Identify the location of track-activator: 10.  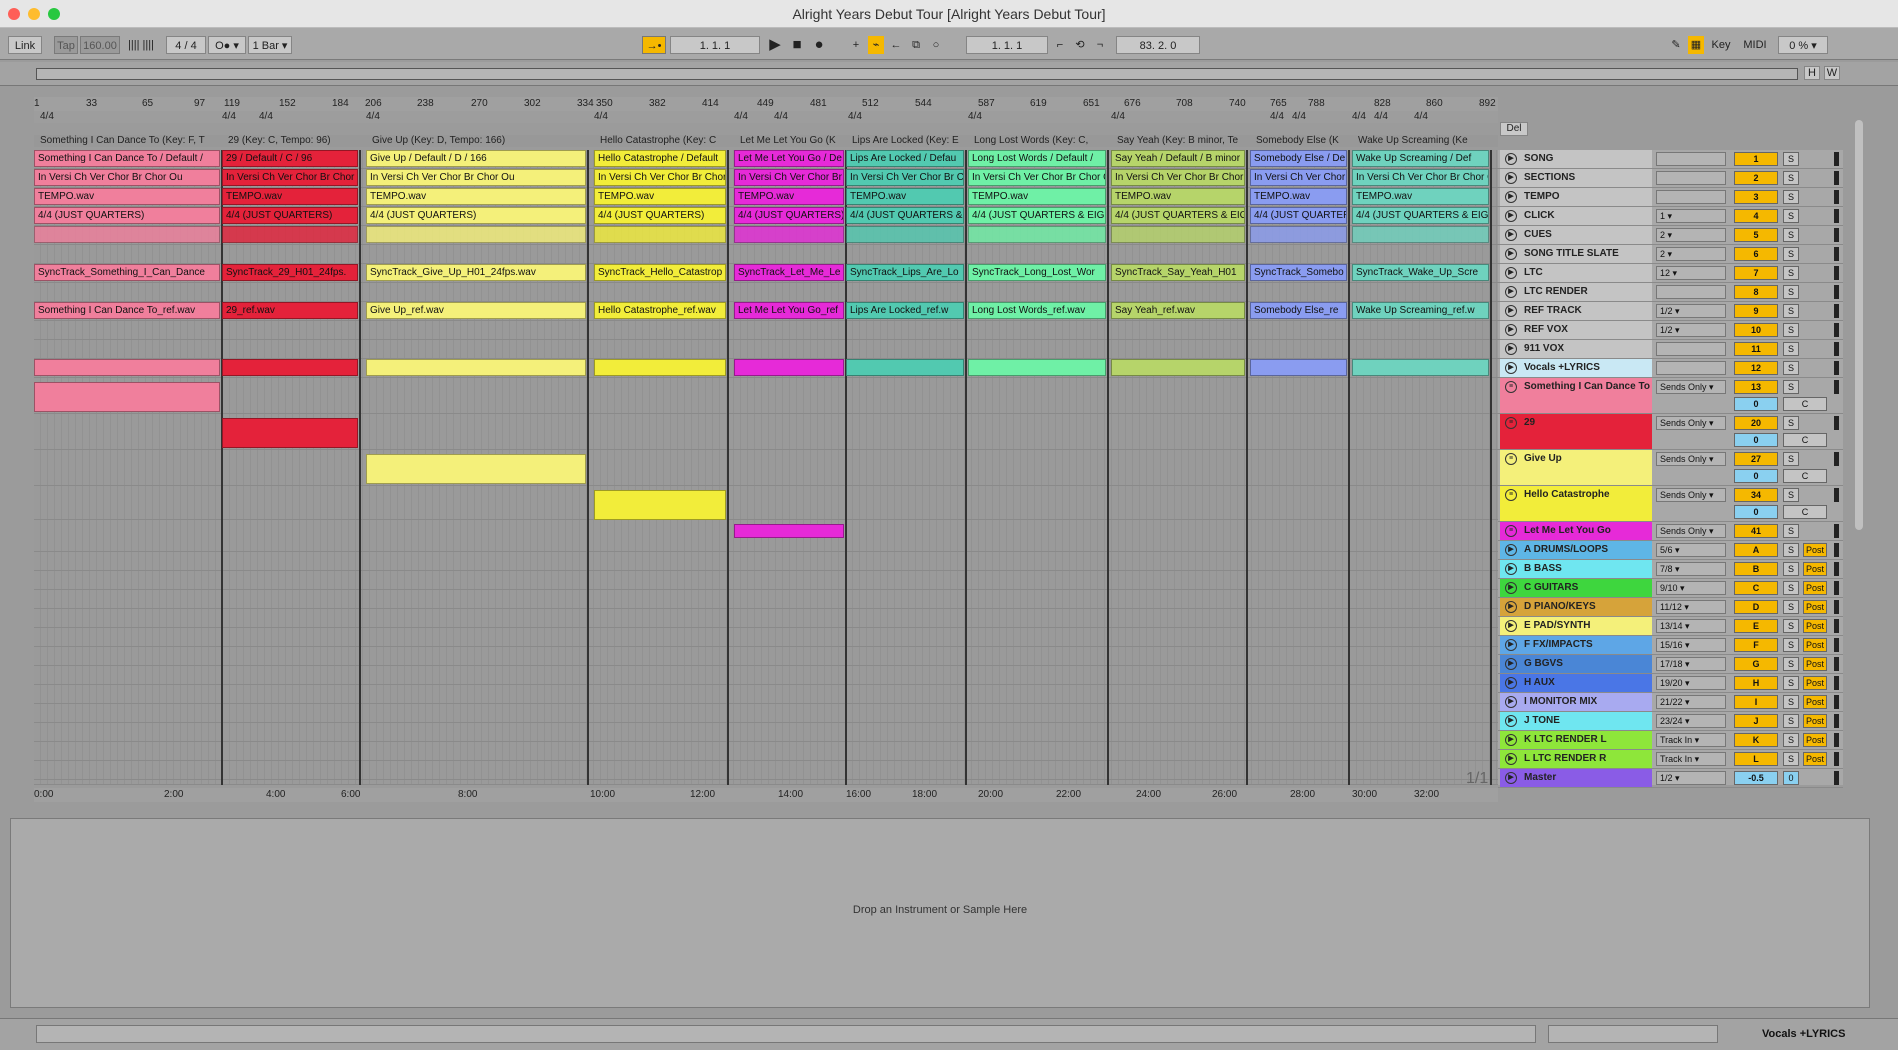
(1756, 330).